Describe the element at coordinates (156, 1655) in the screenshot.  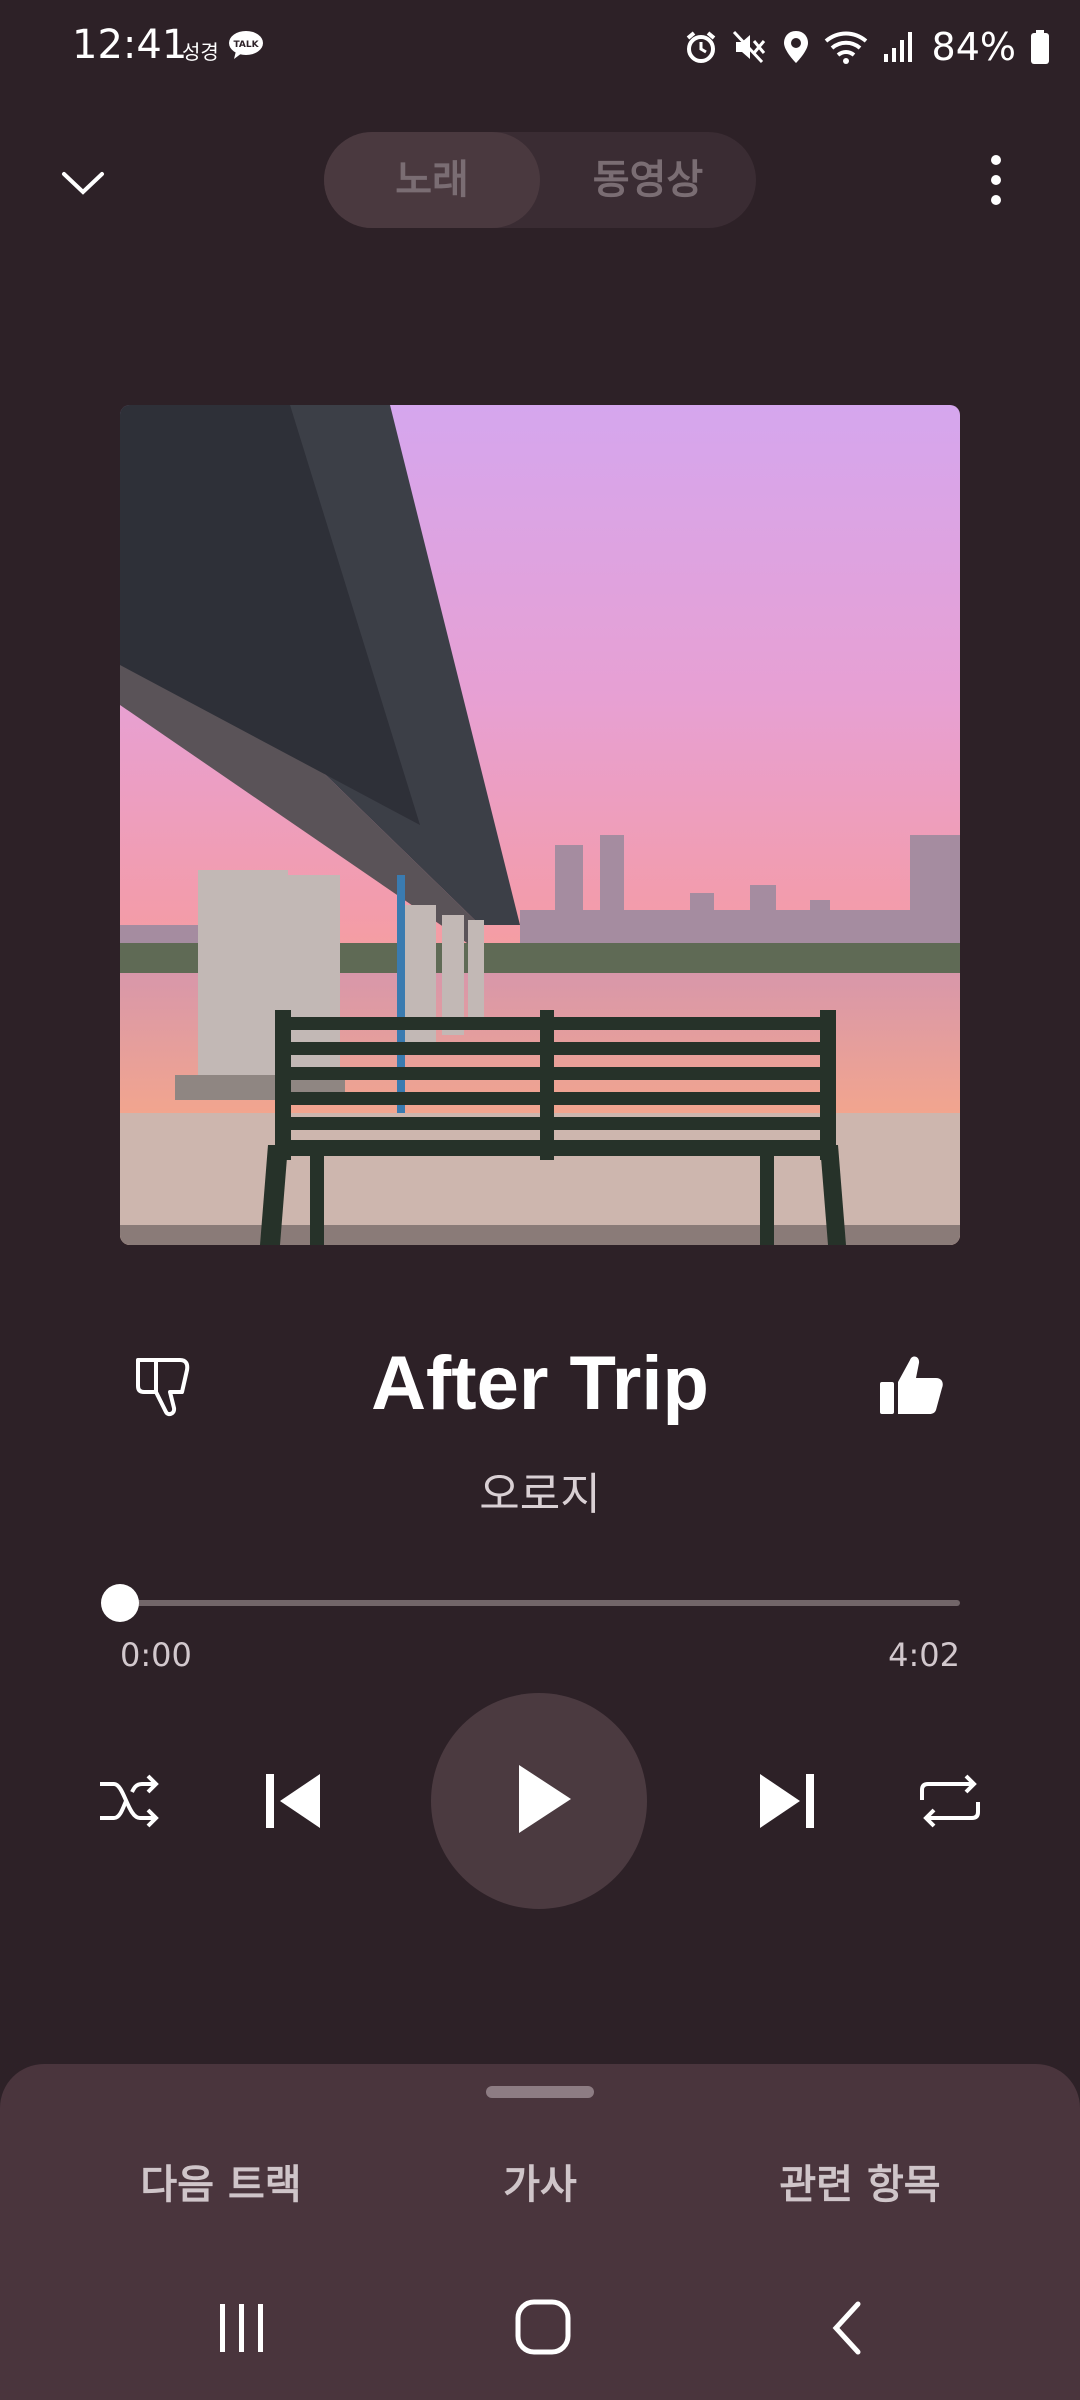
I see `elapsed-time: 0:00` at that location.